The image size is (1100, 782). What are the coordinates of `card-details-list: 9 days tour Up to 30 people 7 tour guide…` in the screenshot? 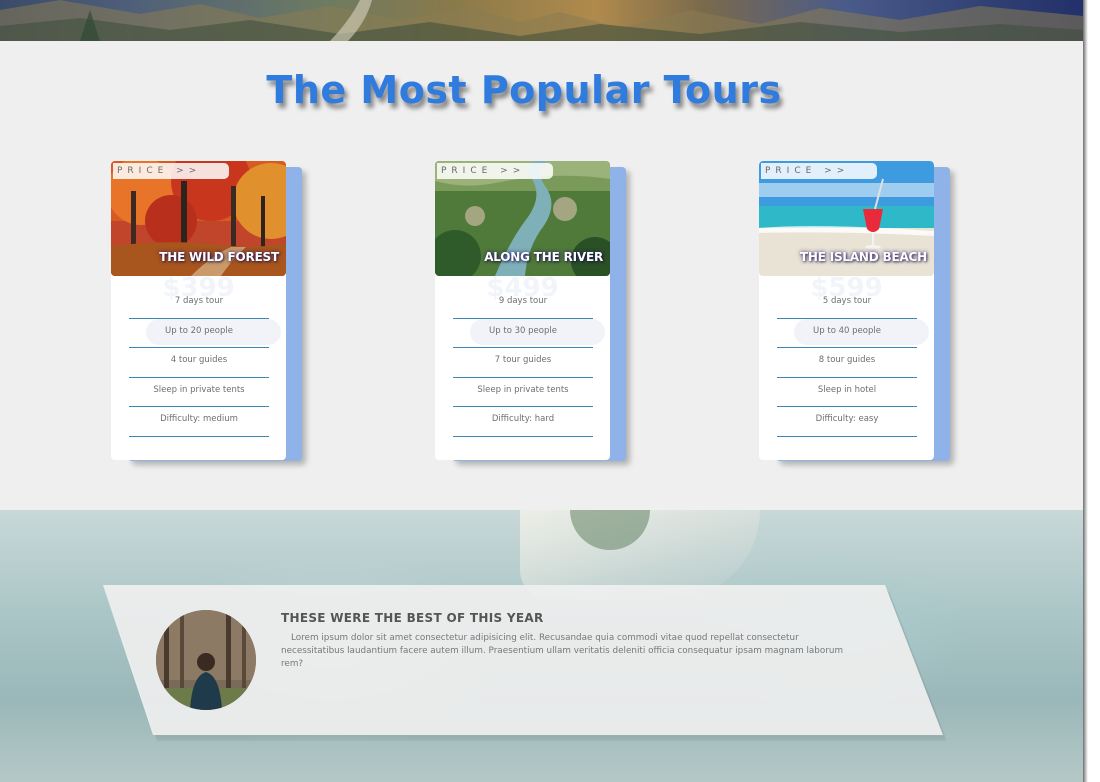 It's located at (523, 363).